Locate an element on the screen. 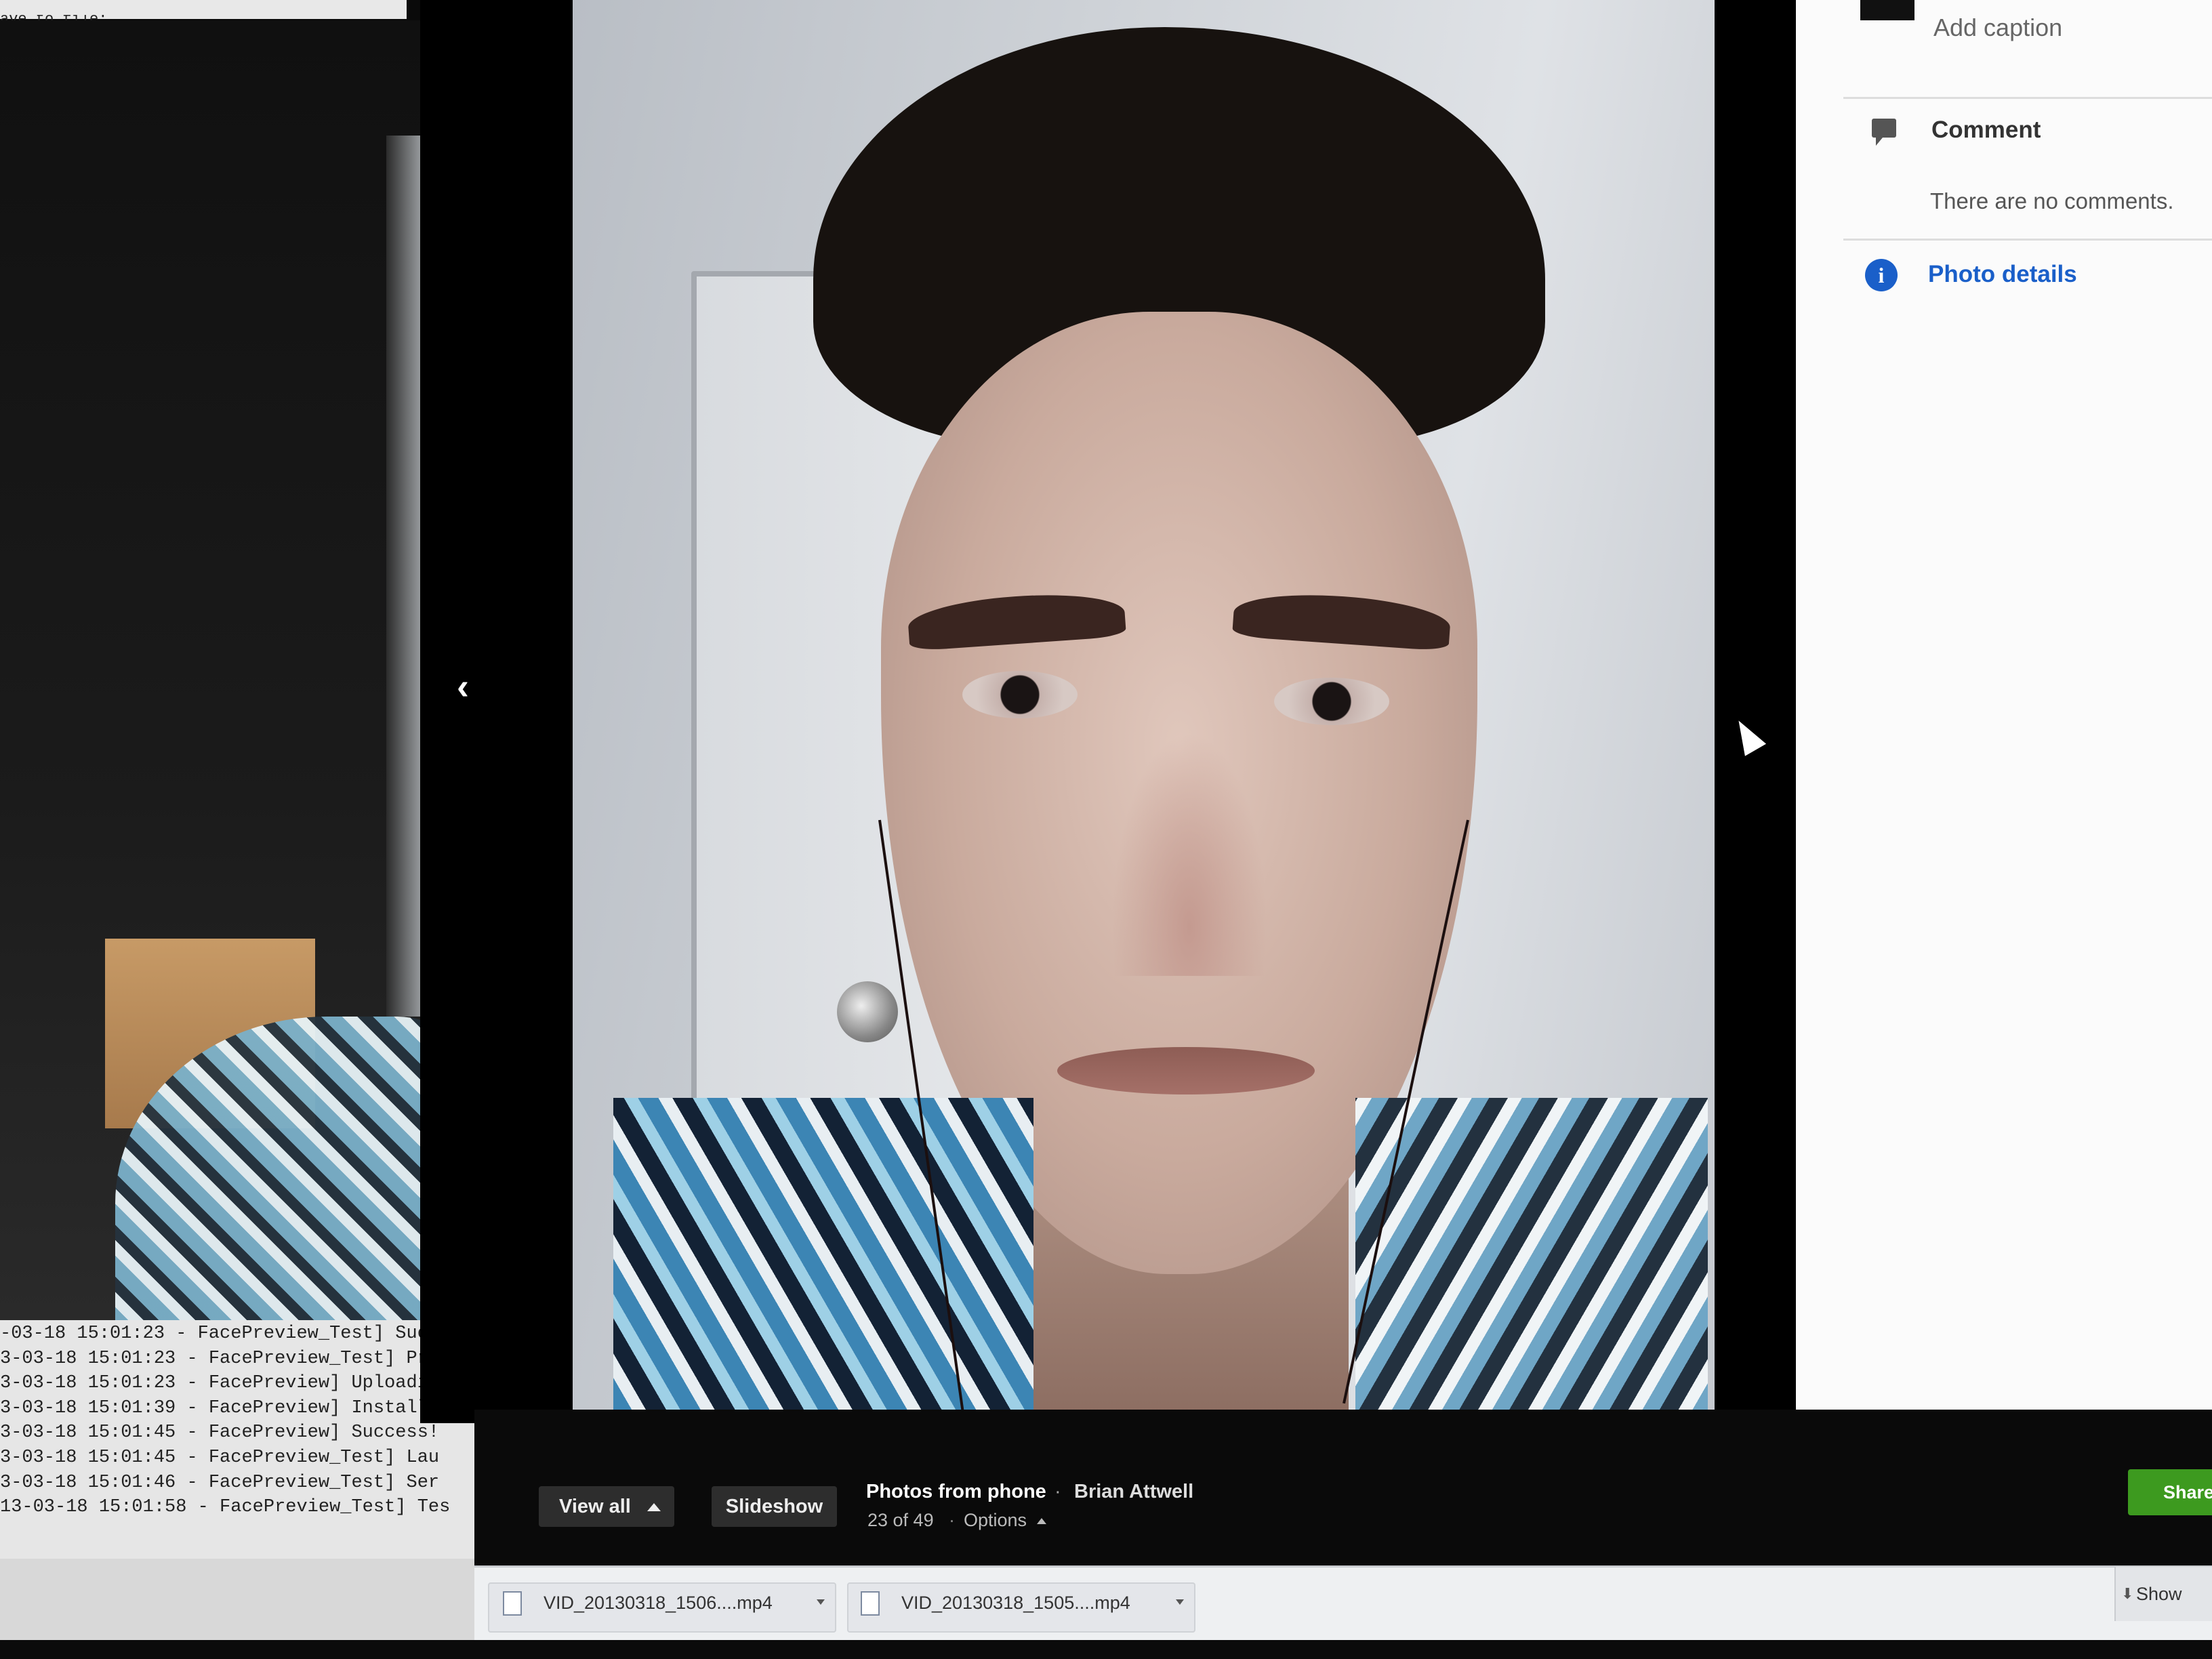 The image size is (2212, 1659). log-line: 3-03-18 15:01:45 - FacePreview] Success! is located at coordinates (220, 1432).